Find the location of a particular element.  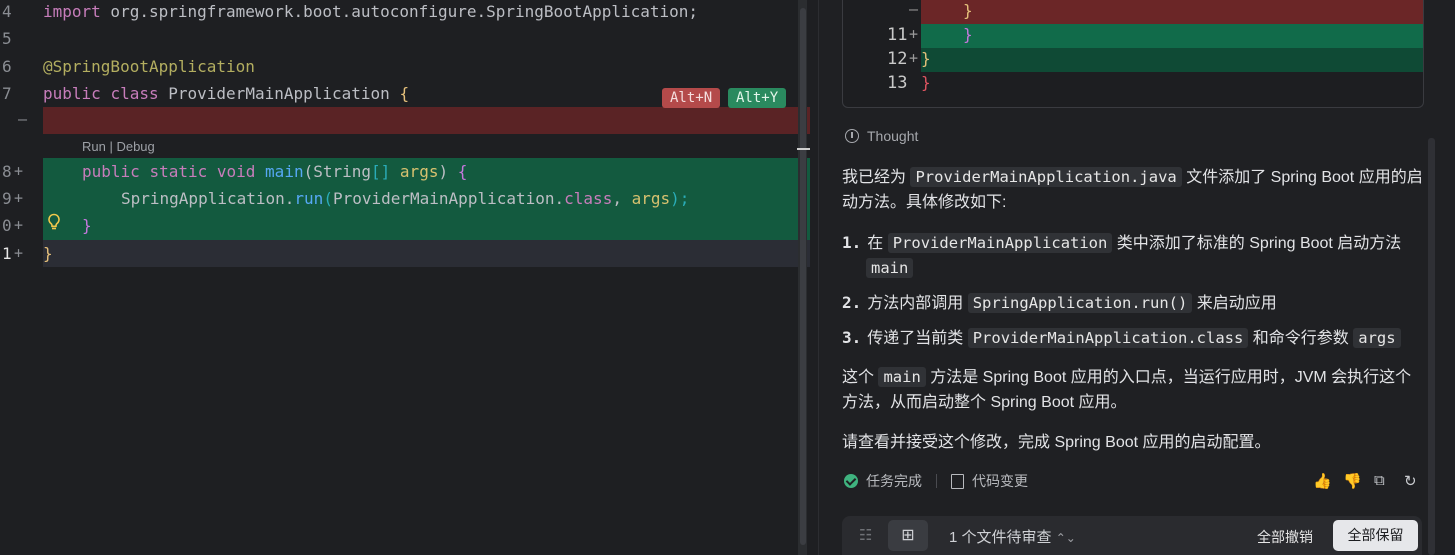

keep-all-button: 全部保留 is located at coordinates (1375, 535).